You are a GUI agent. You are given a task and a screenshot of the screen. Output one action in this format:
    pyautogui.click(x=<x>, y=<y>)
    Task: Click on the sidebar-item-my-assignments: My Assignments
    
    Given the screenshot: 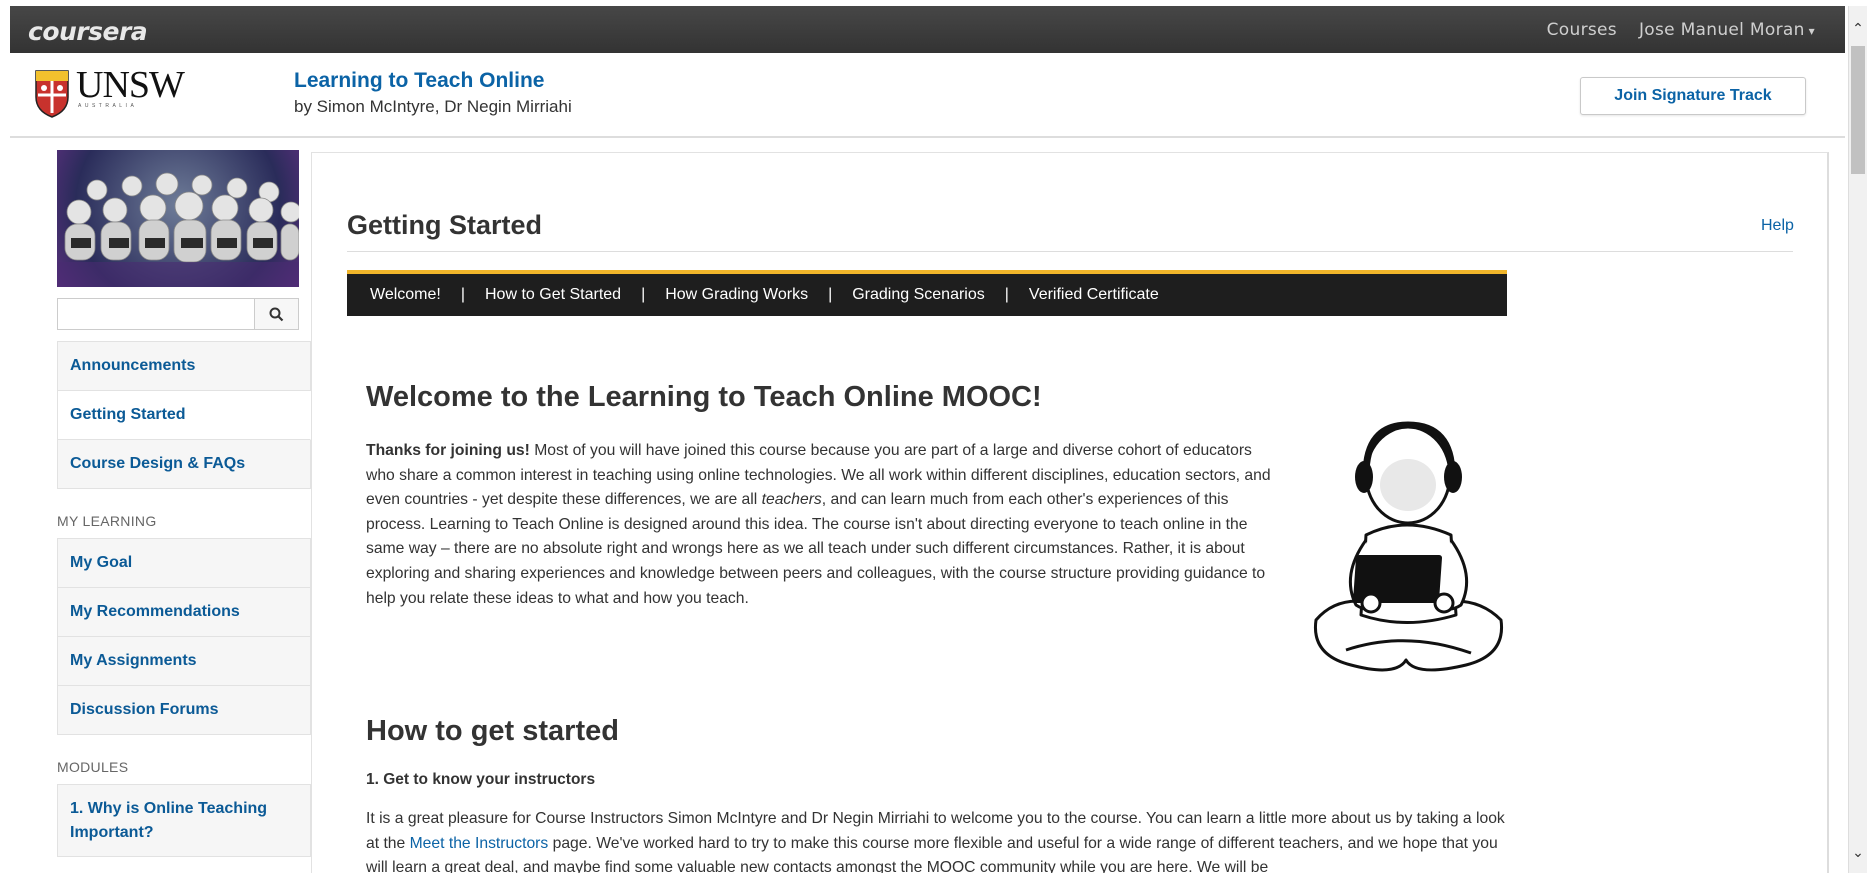 What is the action you would take?
    pyautogui.click(x=184, y=661)
    